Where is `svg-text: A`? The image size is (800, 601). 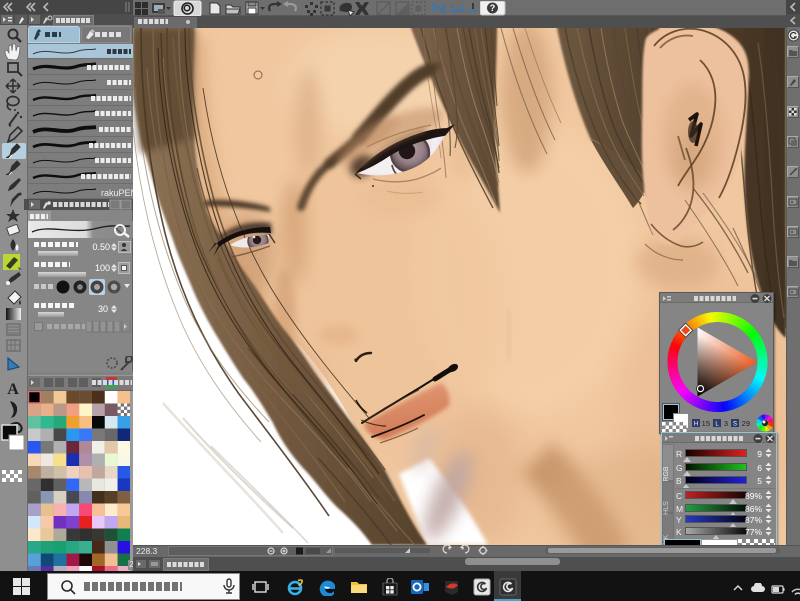 svg-text: A is located at coordinates (13, 389).